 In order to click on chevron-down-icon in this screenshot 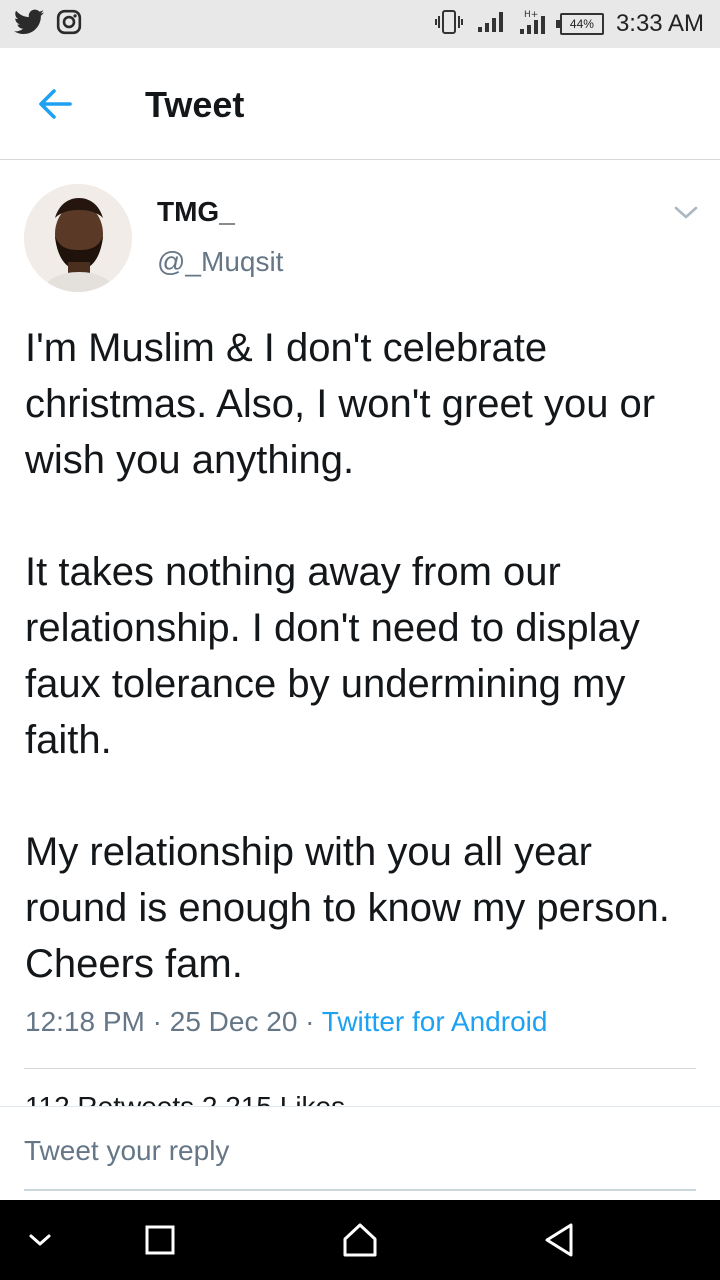, I will do `click(686, 212)`.